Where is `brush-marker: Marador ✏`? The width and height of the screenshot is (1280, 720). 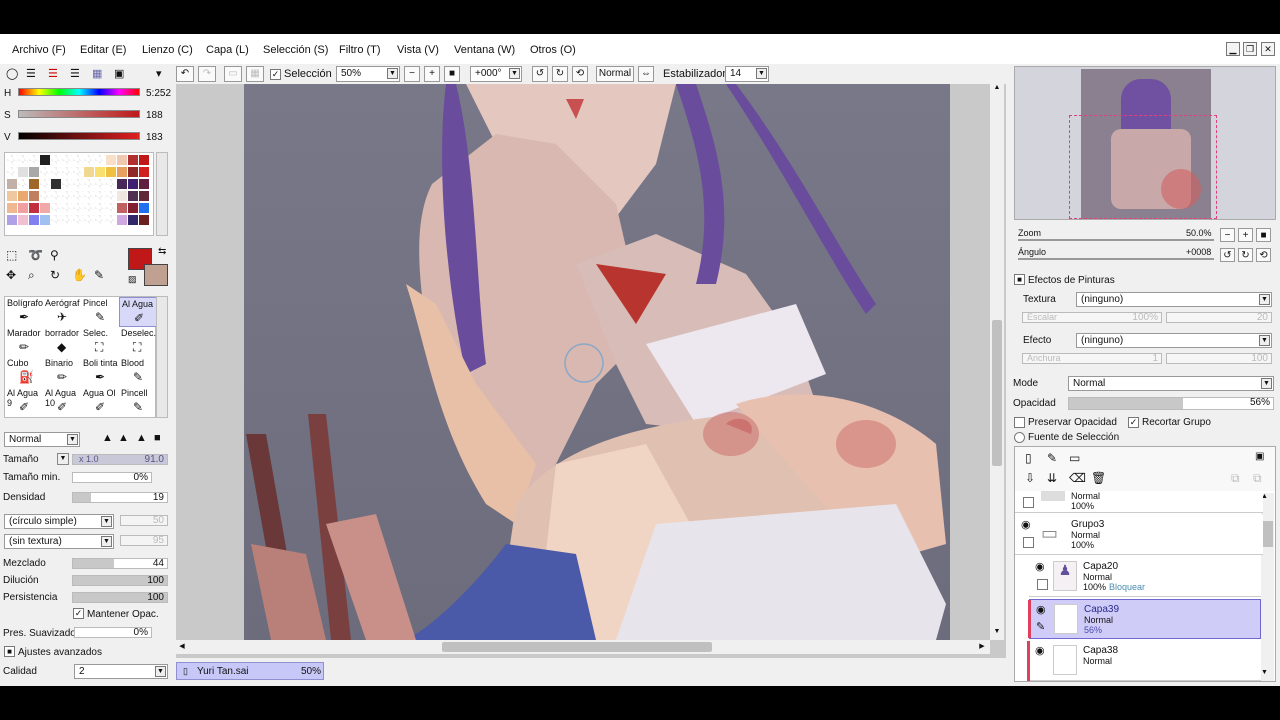
brush-marker: Marador ✏ is located at coordinates (24, 342).